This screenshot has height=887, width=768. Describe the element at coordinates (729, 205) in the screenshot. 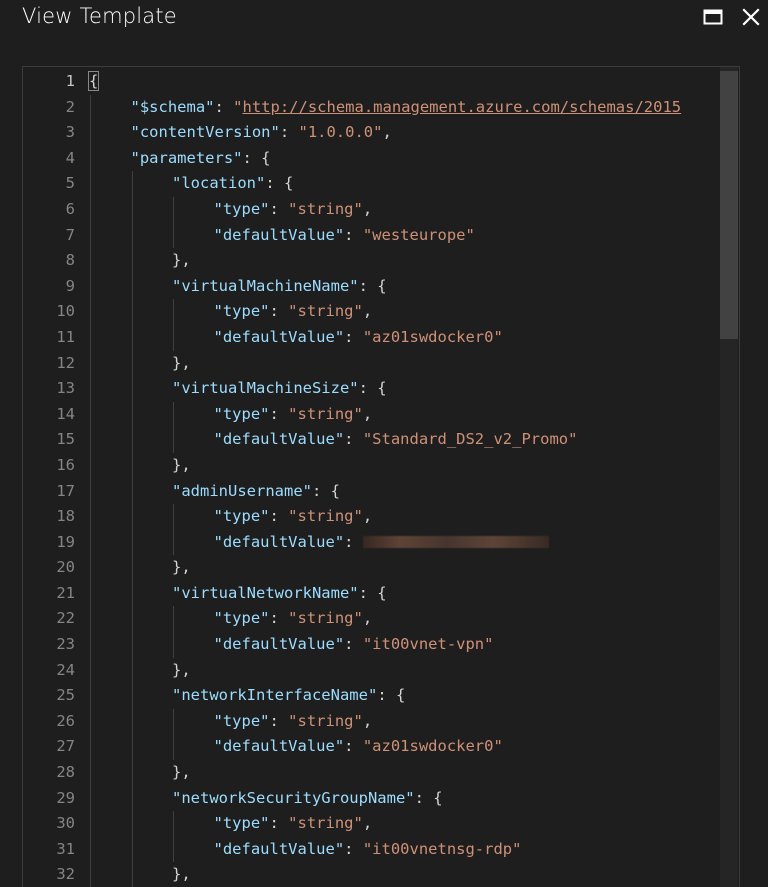

I see `scrollbar-thumb` at that location.